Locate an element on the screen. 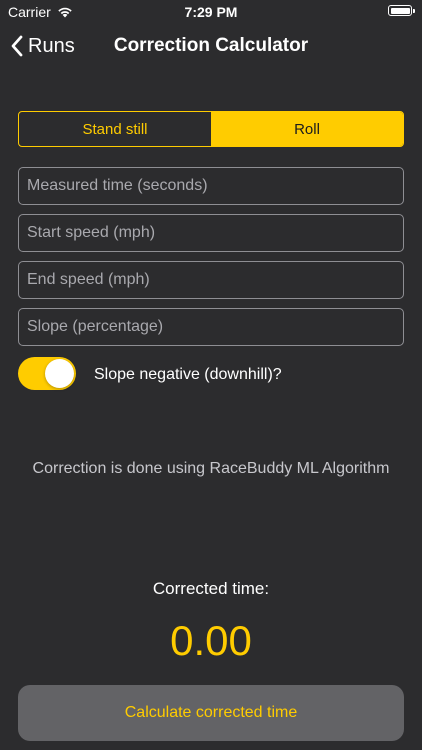 Image resolution: width=422 pixels, height=750 pixels. battery-icon is located at coordinates (401, 10).